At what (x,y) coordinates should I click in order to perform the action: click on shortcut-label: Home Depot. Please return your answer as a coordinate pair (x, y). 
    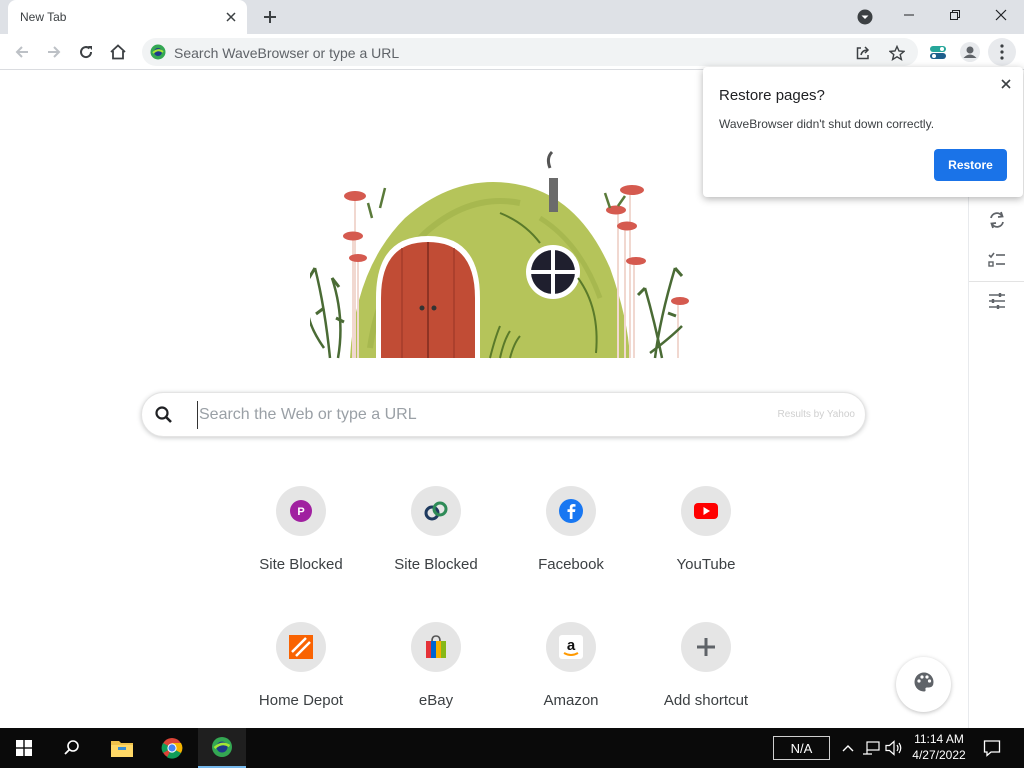
    Looking at the image, I should click on (301, 700).